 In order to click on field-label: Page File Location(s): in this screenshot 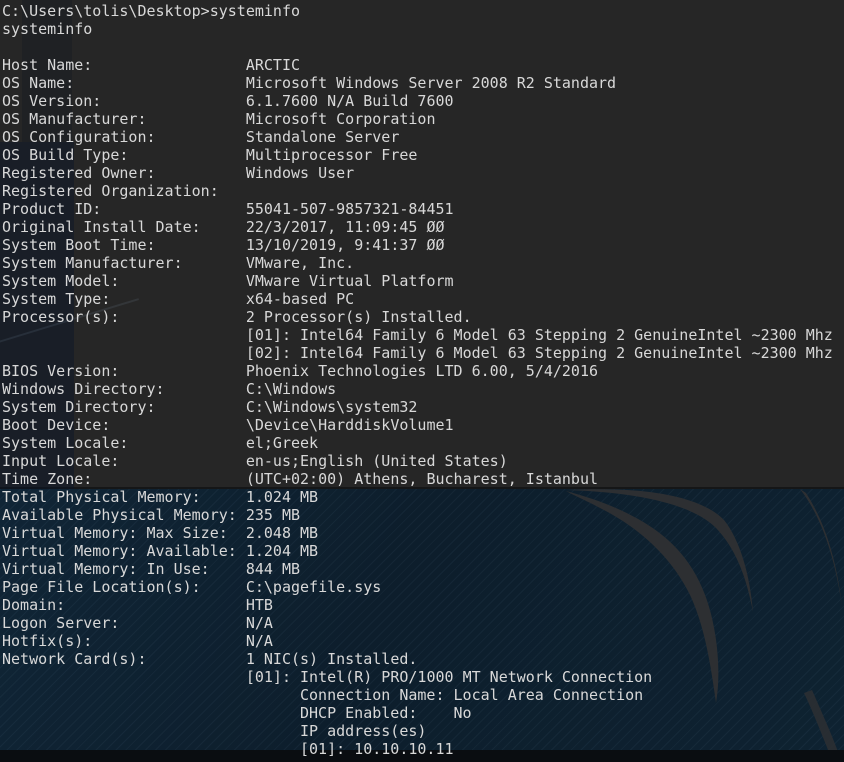, I will do `click(101, 587)`.